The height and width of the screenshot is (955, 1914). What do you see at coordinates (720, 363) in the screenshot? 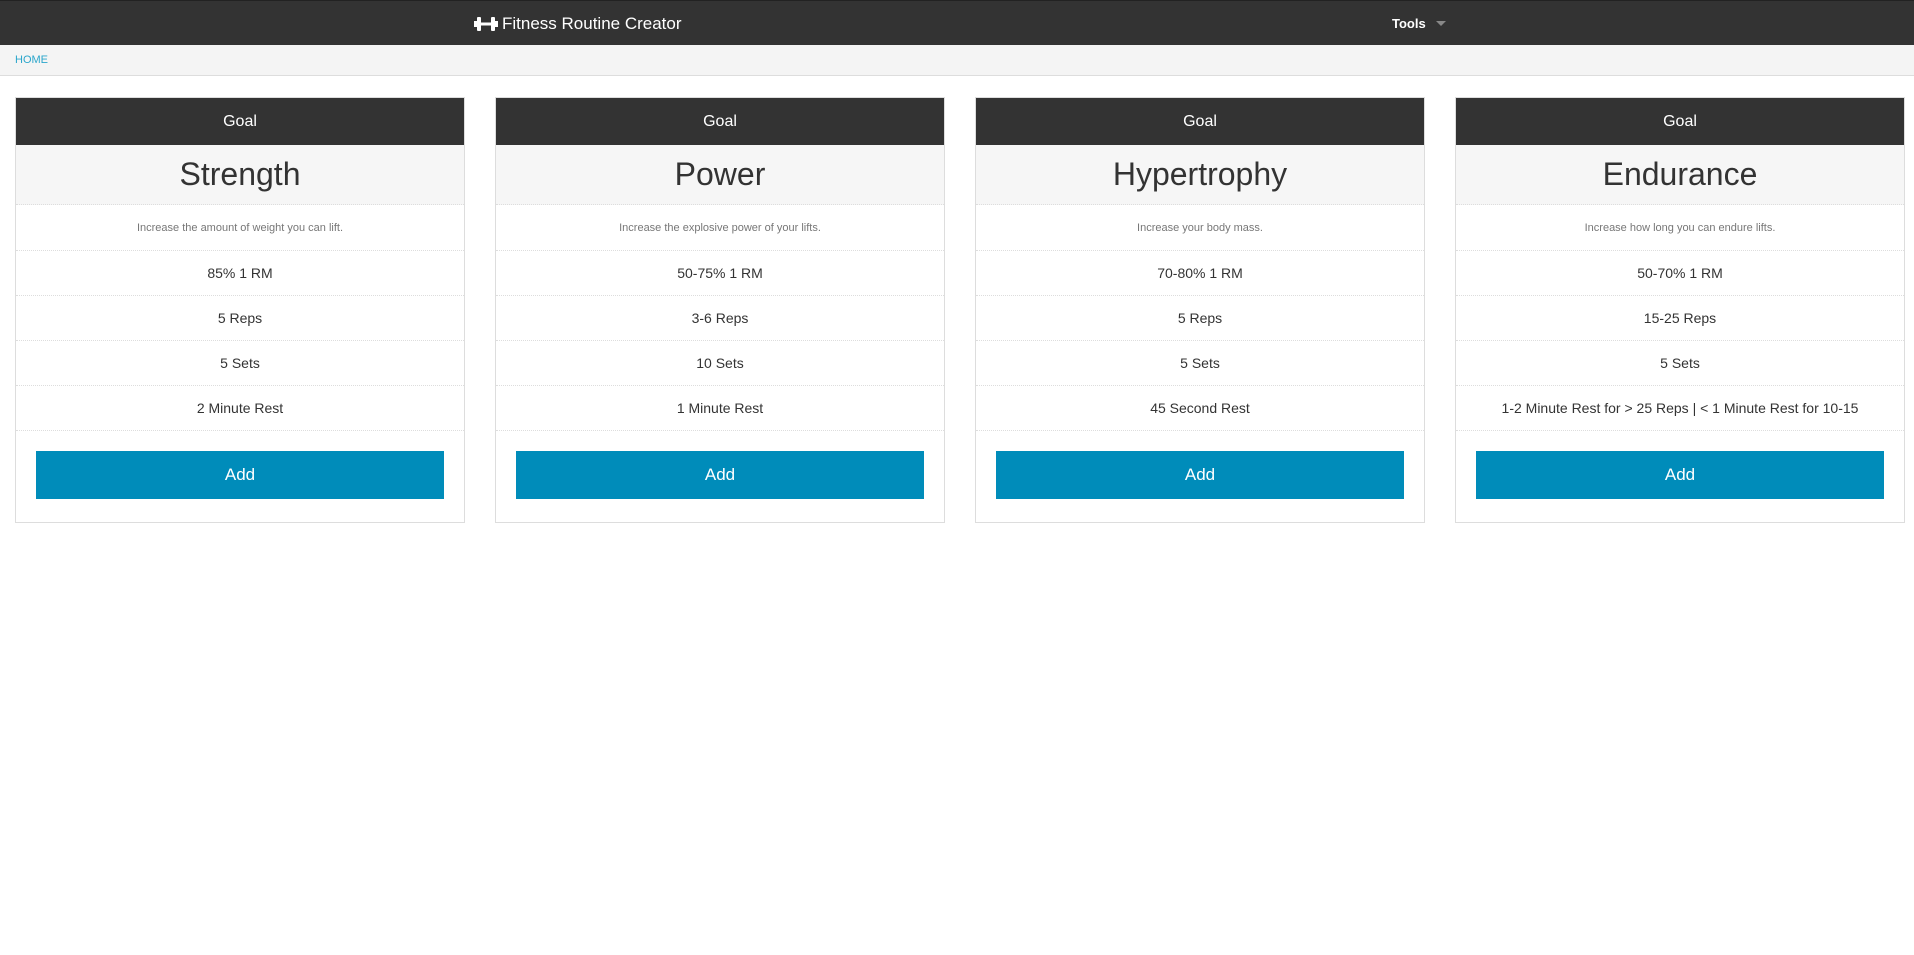
I see `card-sets: 10 Sets` at bounding box center [720, 363].